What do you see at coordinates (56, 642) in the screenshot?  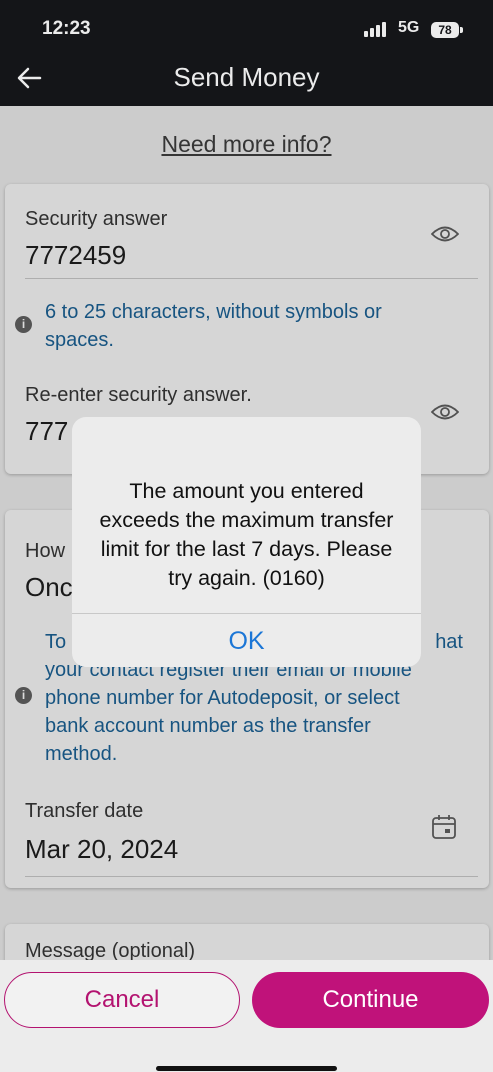 I see `notice-line: To` at bounding box center [56, 642].